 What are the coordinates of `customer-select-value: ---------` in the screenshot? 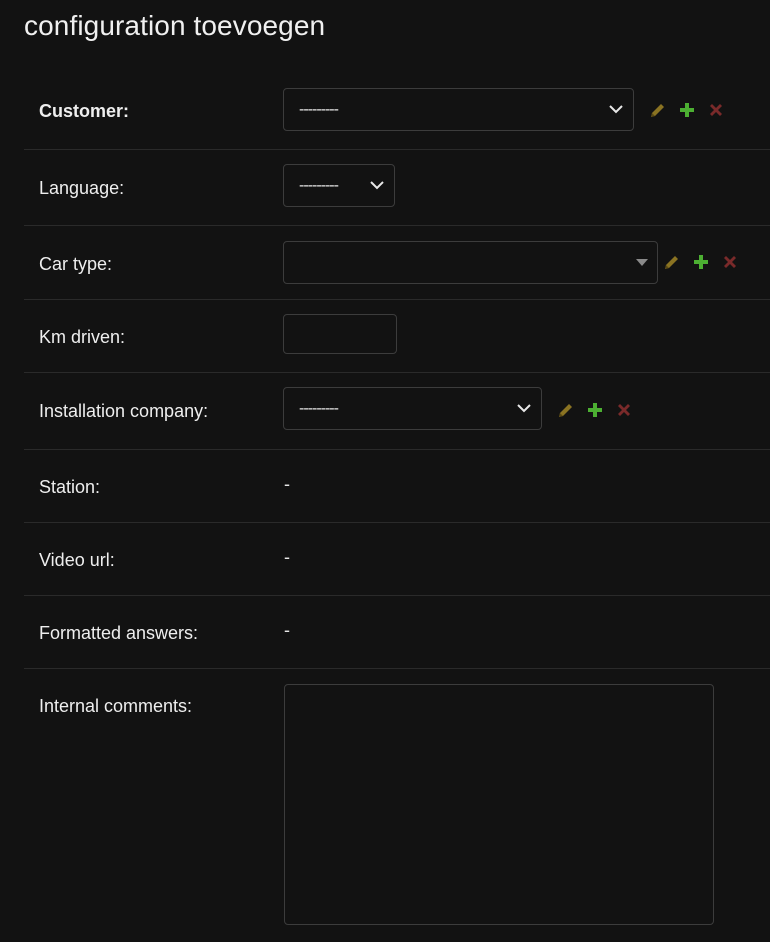 It's located at (319, 109).